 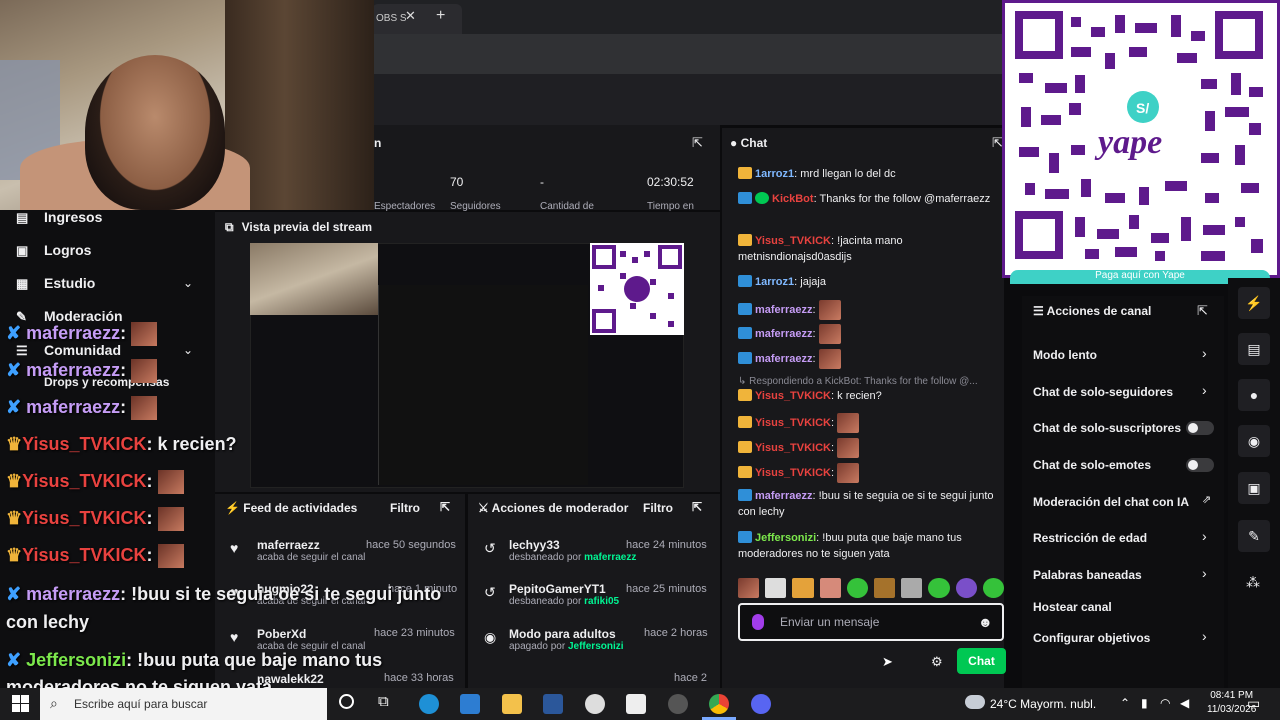 What do you see at coordinates (307, 227) in the screenshot?
I see `stream-preview-title: Vista previa del stream` at bounding box center [307, 227].